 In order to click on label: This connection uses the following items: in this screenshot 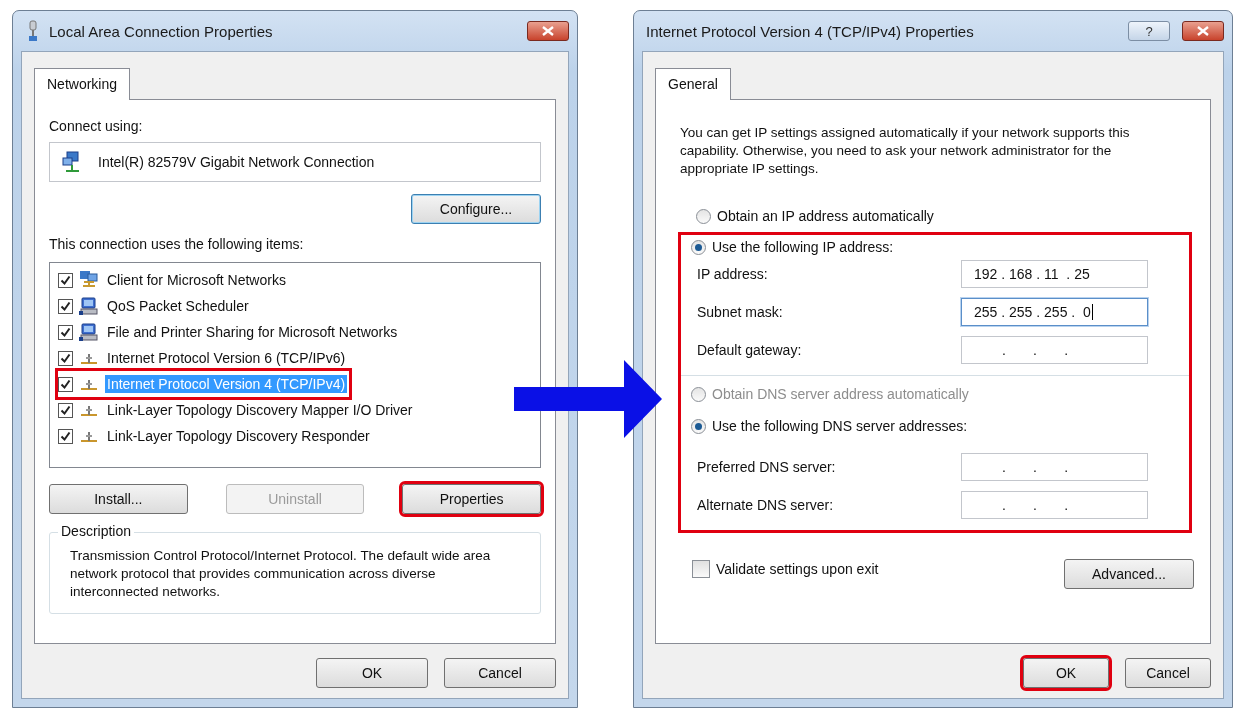, I will do `click(177, 244)`.